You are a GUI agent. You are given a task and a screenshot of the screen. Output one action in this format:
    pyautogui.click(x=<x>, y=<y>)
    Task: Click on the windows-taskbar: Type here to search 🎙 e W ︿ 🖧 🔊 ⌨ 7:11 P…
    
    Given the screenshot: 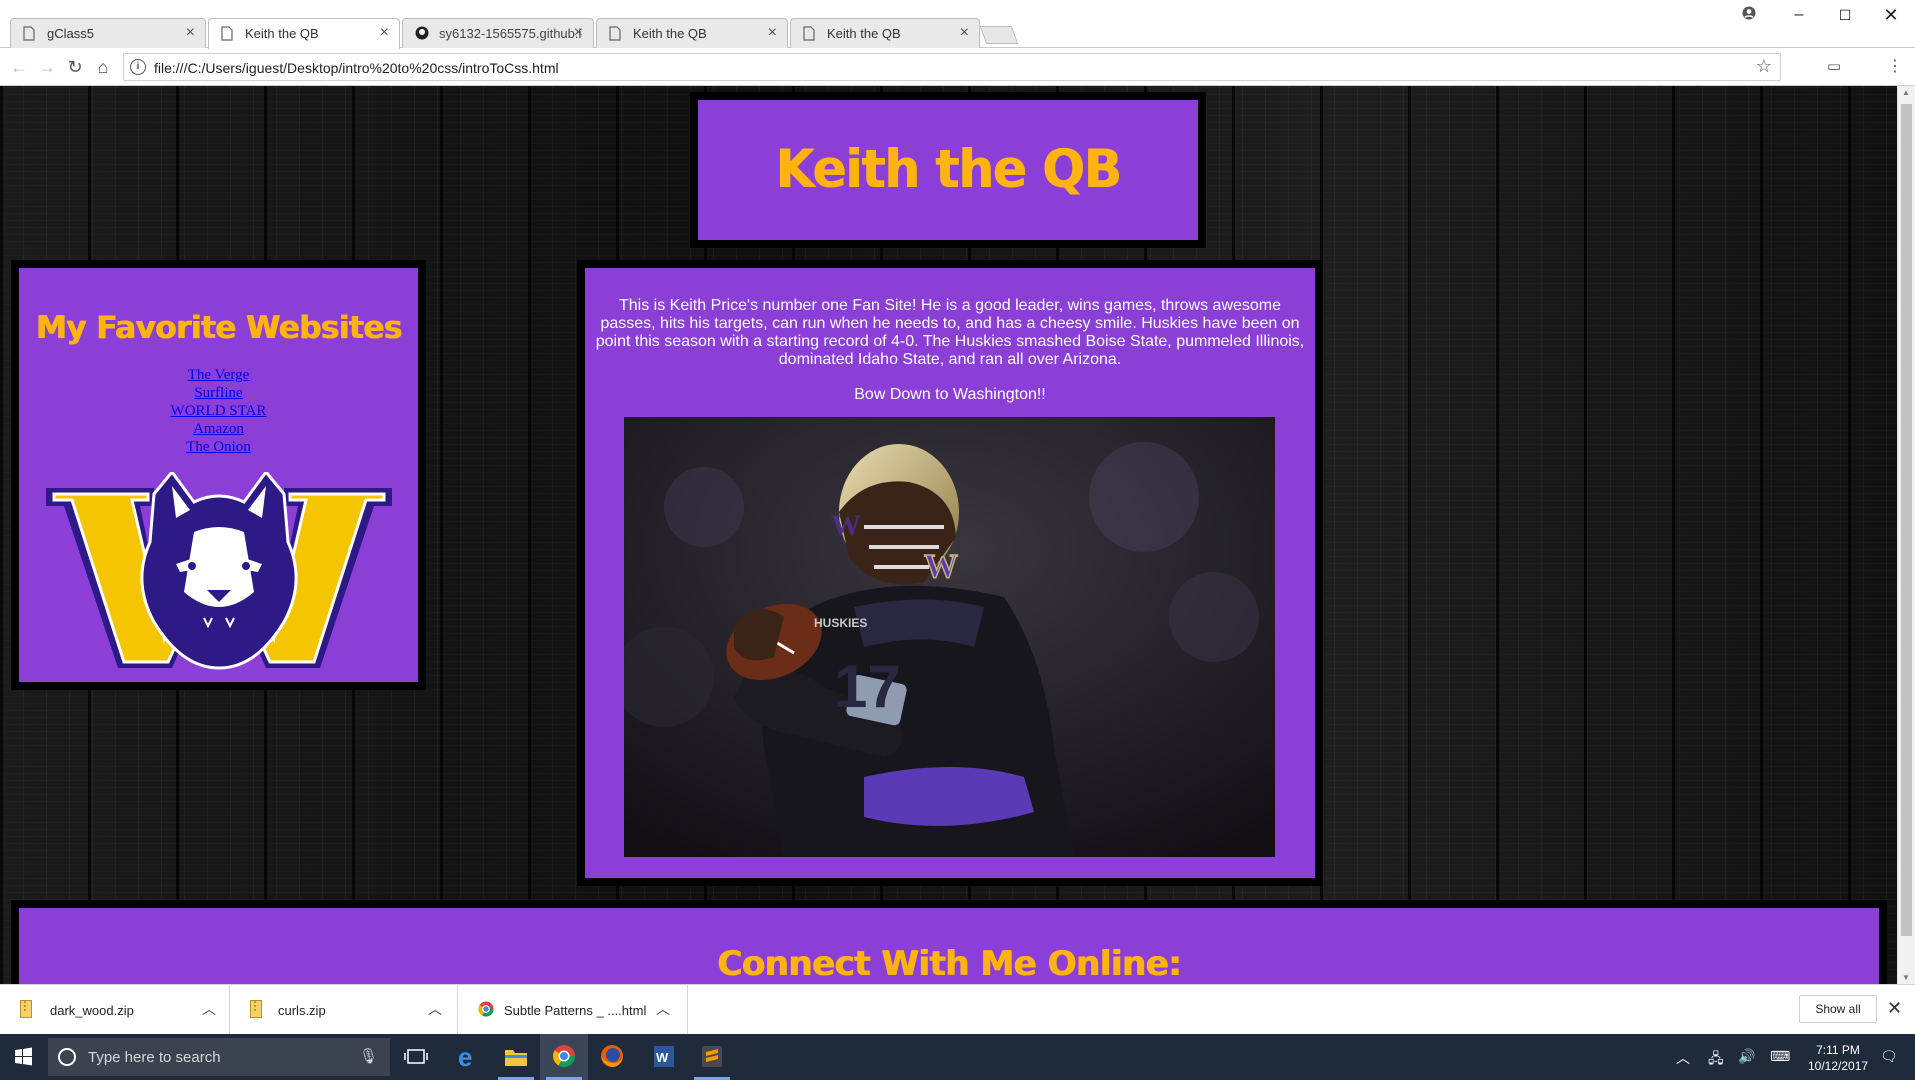 What is the action you would take?
    pyautogui.click(x=957, y=1057)
    